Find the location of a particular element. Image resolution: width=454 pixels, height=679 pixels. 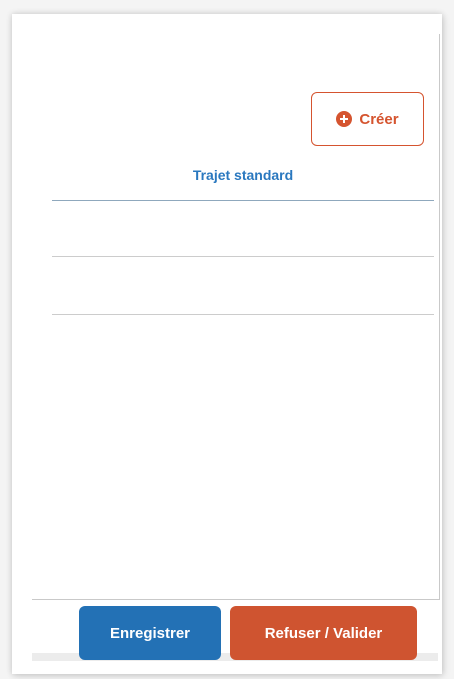

refuse-validate-button: Refuser / Valider is located at coordinates (323, 633).